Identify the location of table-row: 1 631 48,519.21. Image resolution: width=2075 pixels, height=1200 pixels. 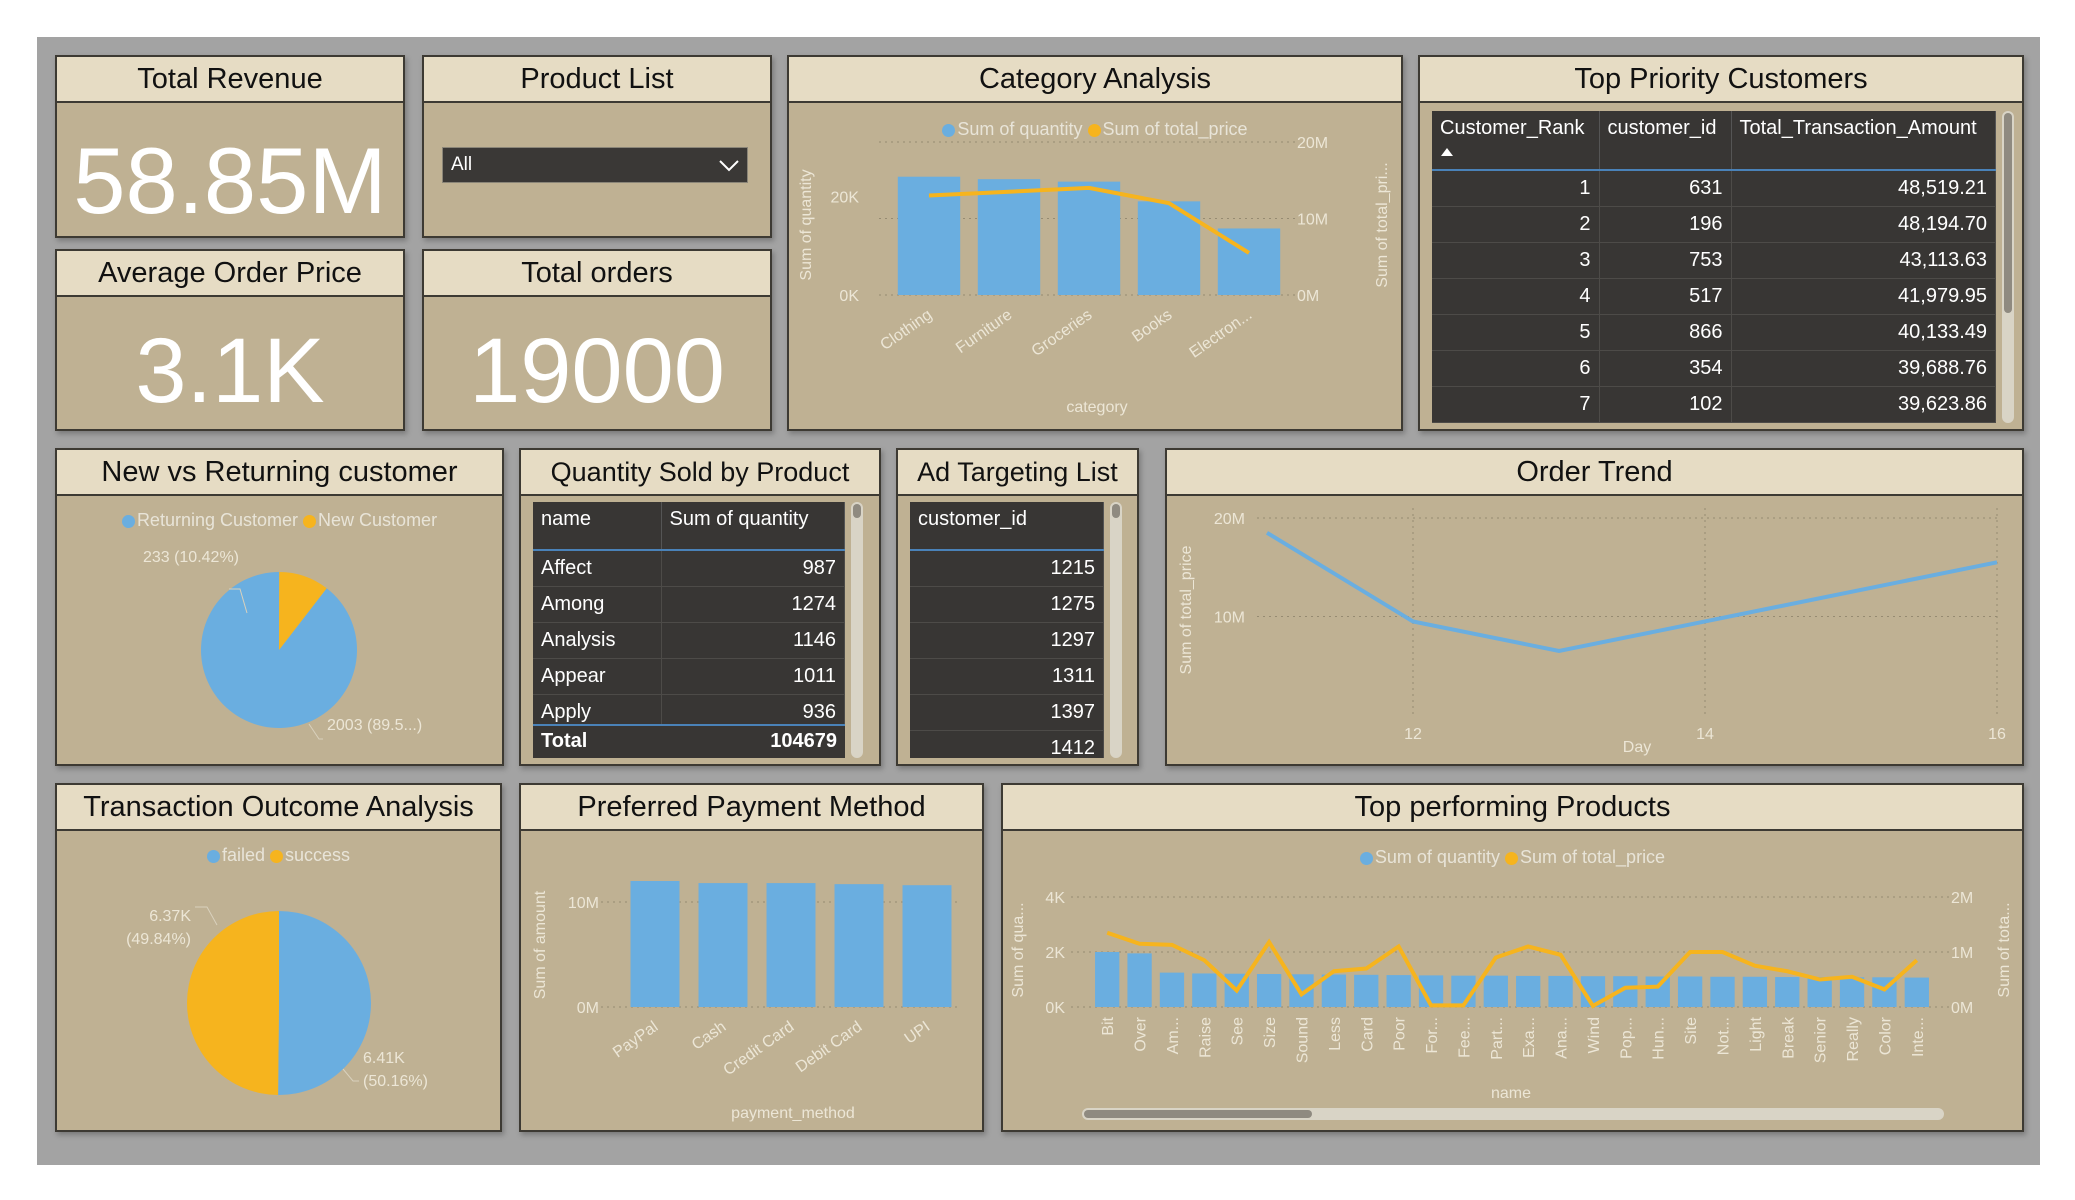
(1714, 188).